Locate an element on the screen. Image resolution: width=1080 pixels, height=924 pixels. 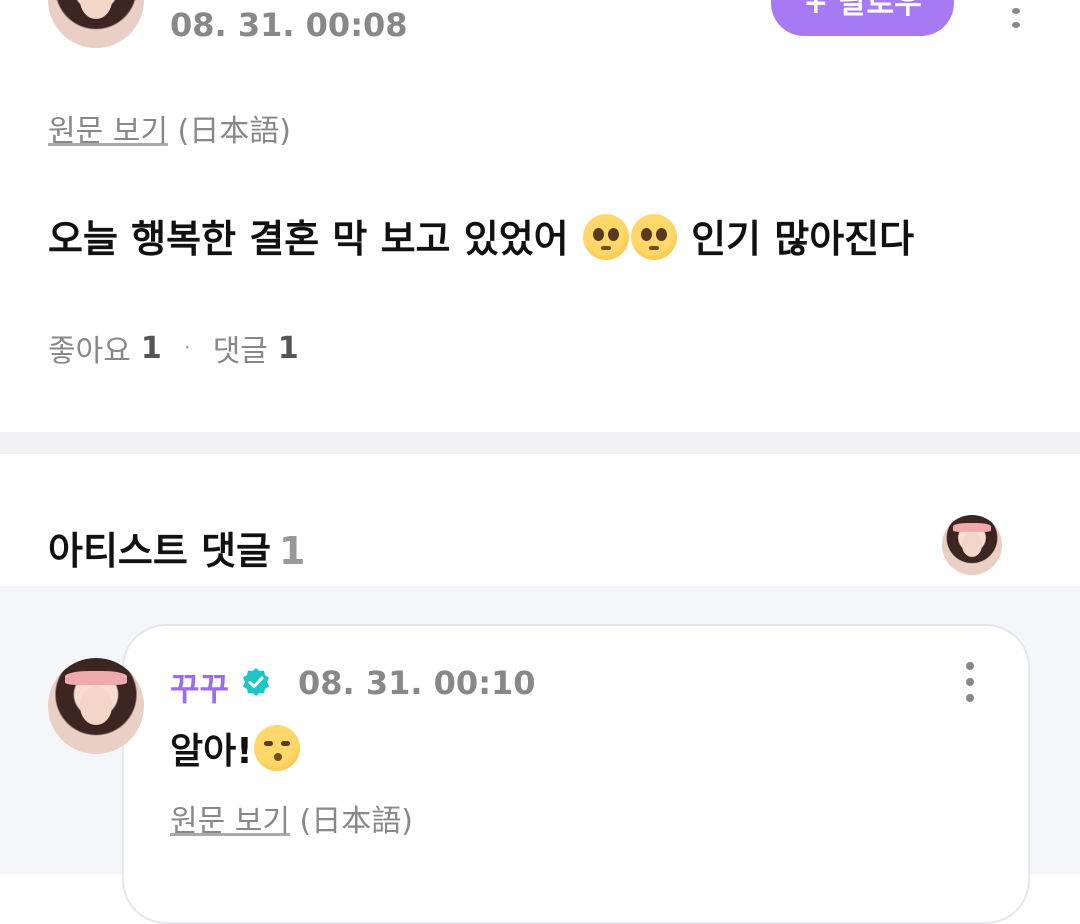
kissing-face-emoji is located at coordinates (276, 748).